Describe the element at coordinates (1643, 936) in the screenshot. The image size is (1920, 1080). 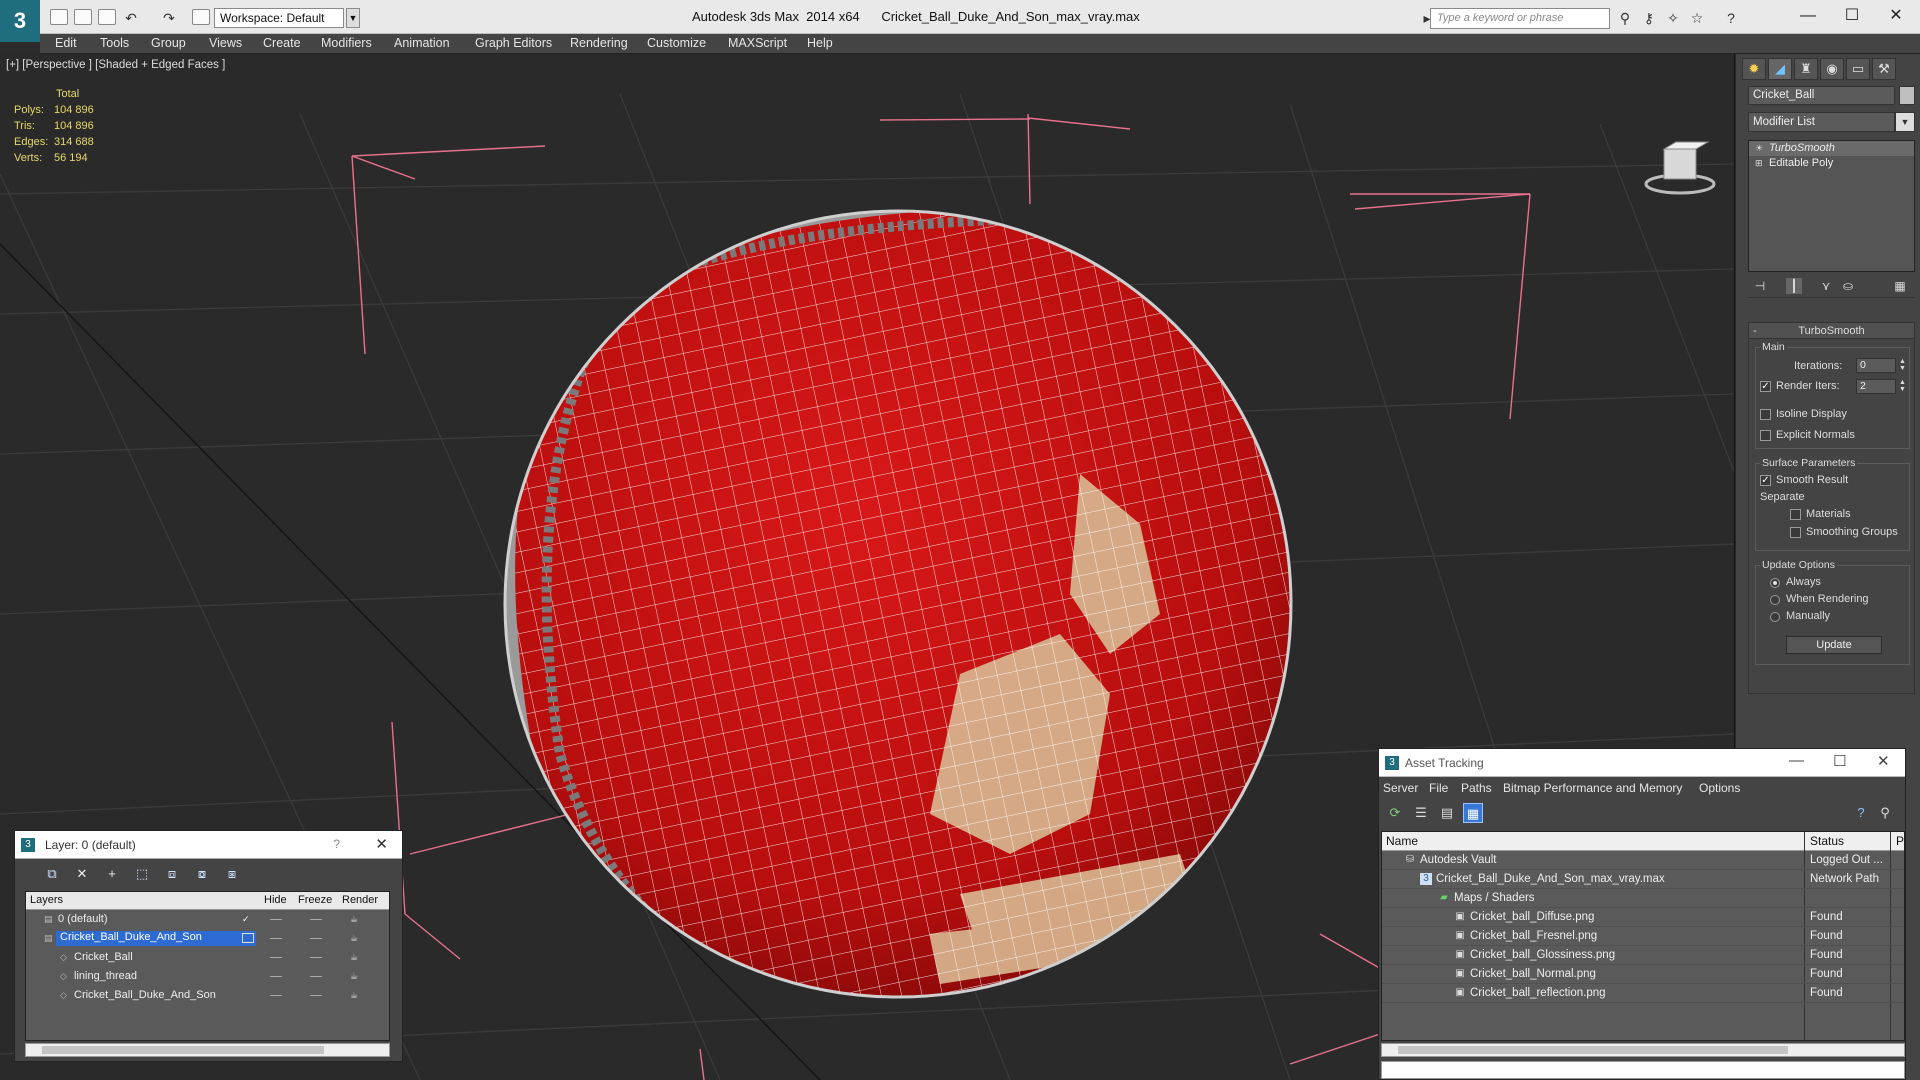
I see `asset-row: ▣ Cricket_ball_Fresnel.png Found` at that location.